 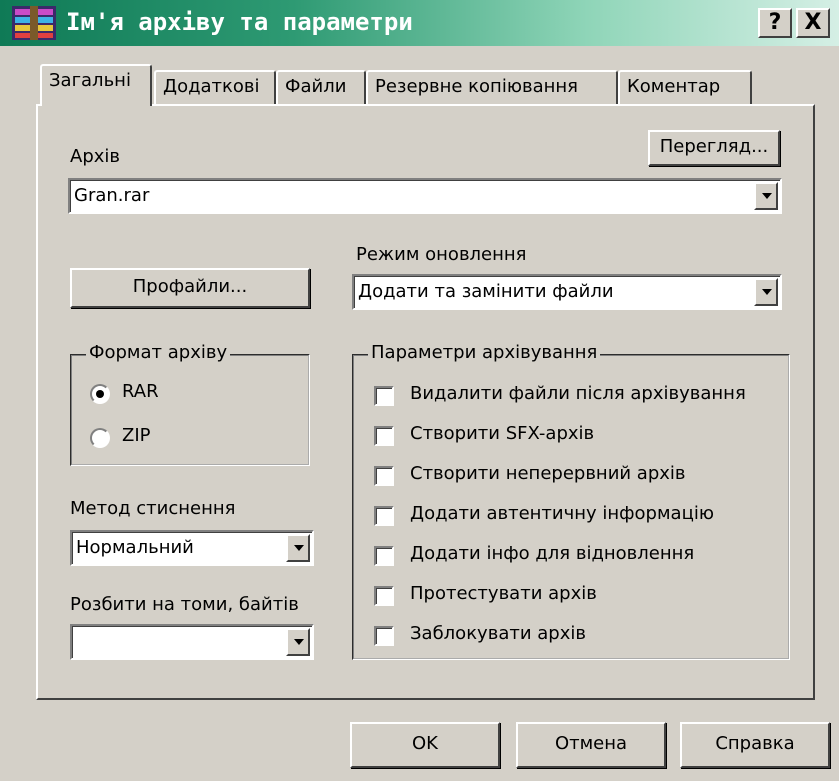 What do you see at coordinates (100, 438) in the screenshot?
I see `format-zip-radio` at bounding box center [100, 438].